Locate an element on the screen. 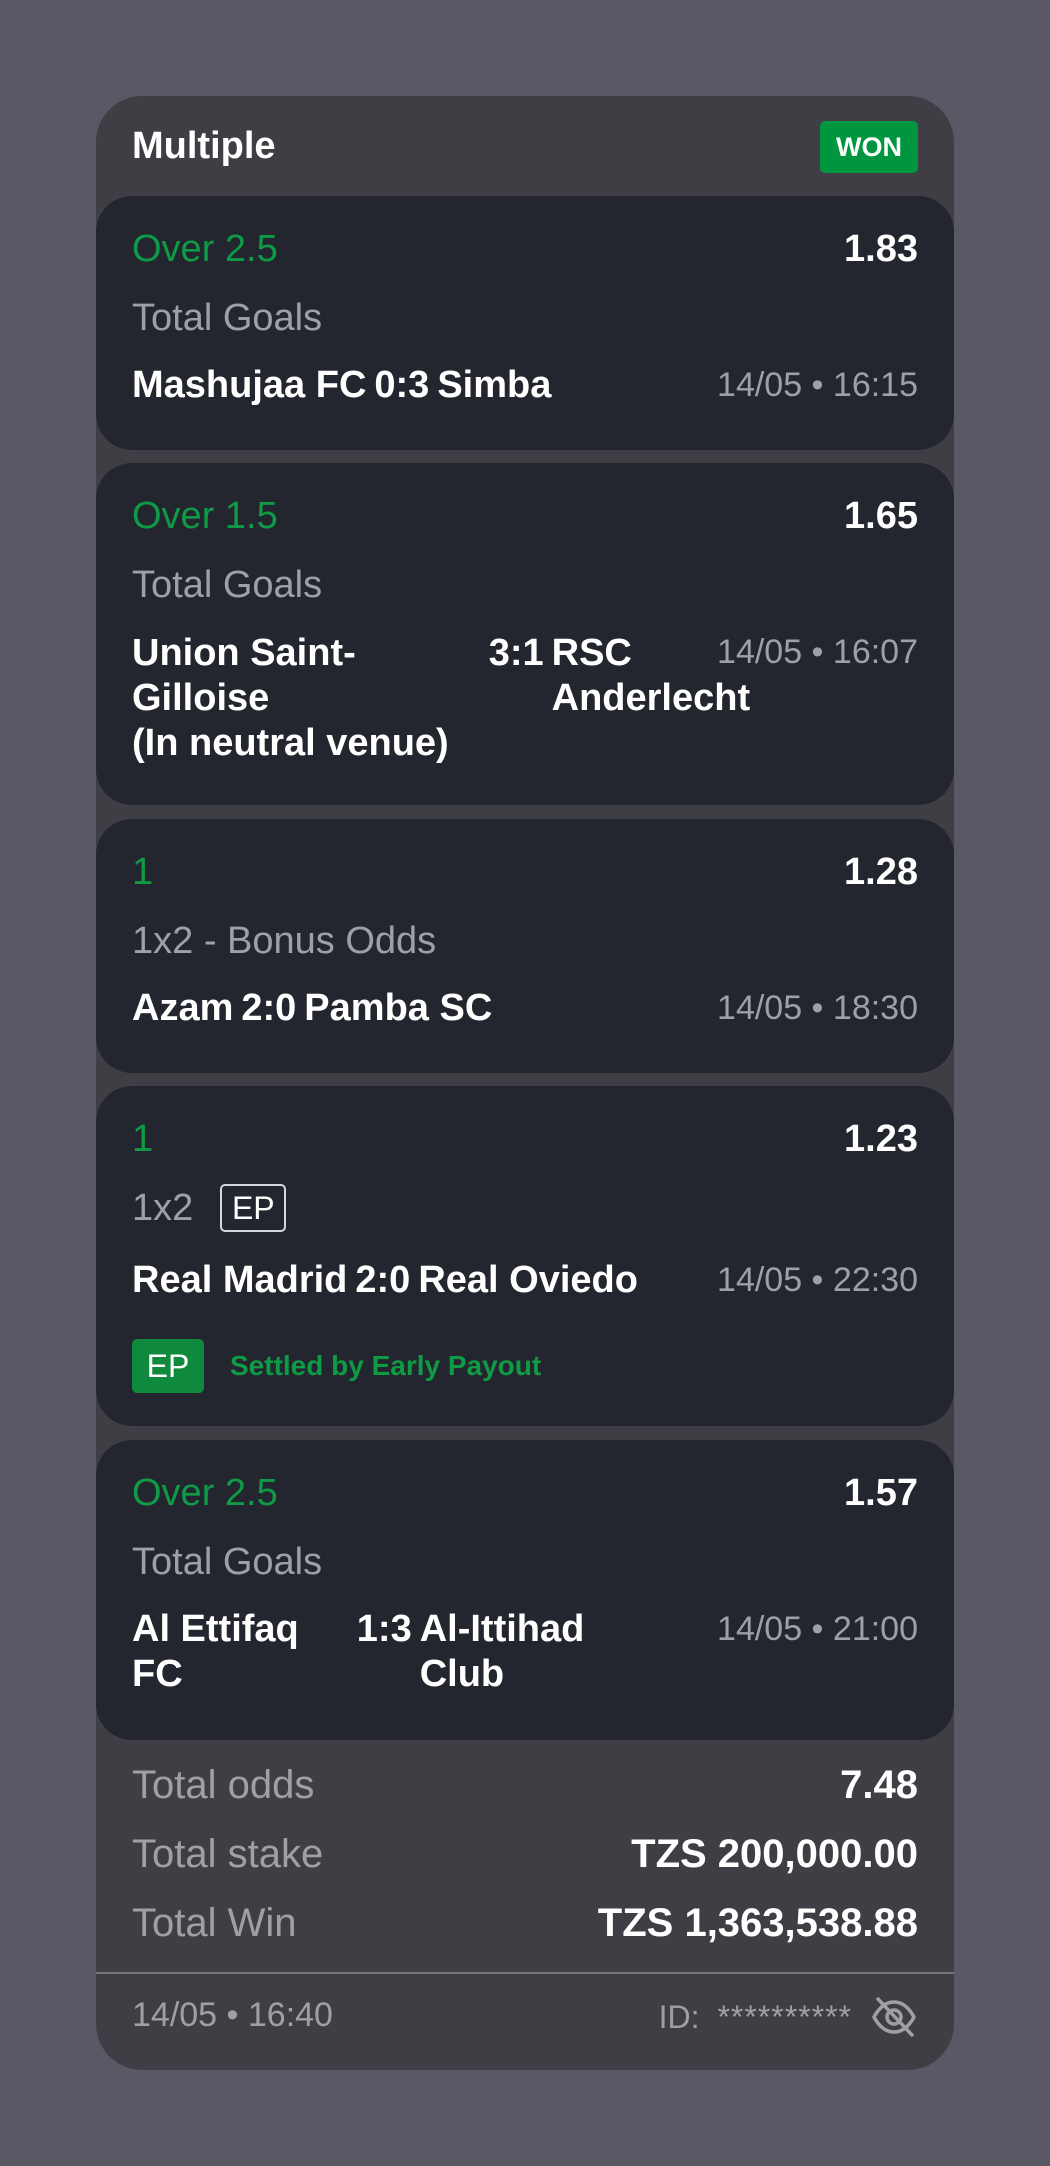 The height and width of the screenshot is (2166, 1050). early-payout-badge: EP is located at coordinates (253, 1208).